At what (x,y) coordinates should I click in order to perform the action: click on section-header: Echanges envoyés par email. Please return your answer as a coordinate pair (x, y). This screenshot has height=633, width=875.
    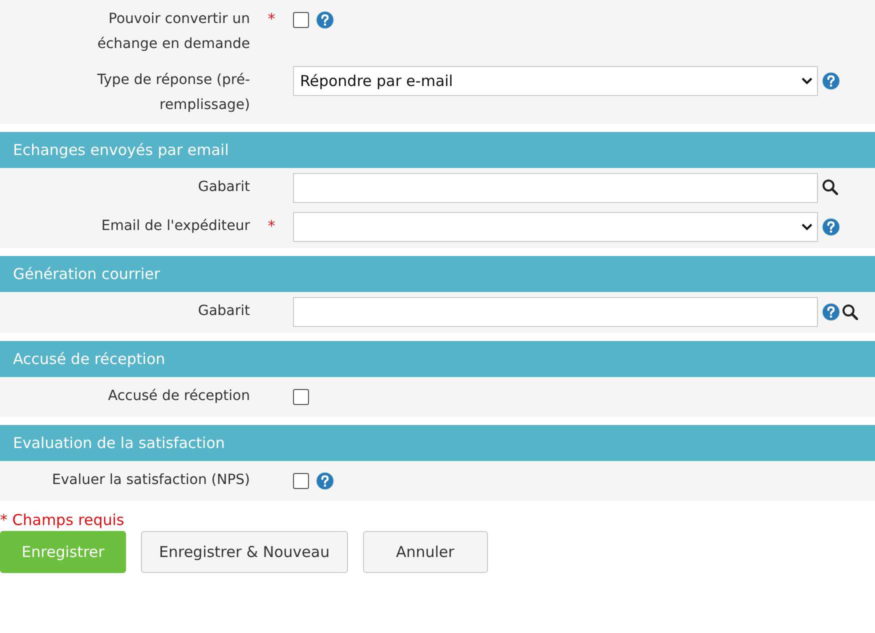
    Looking at the image, I should click on (437, 150).